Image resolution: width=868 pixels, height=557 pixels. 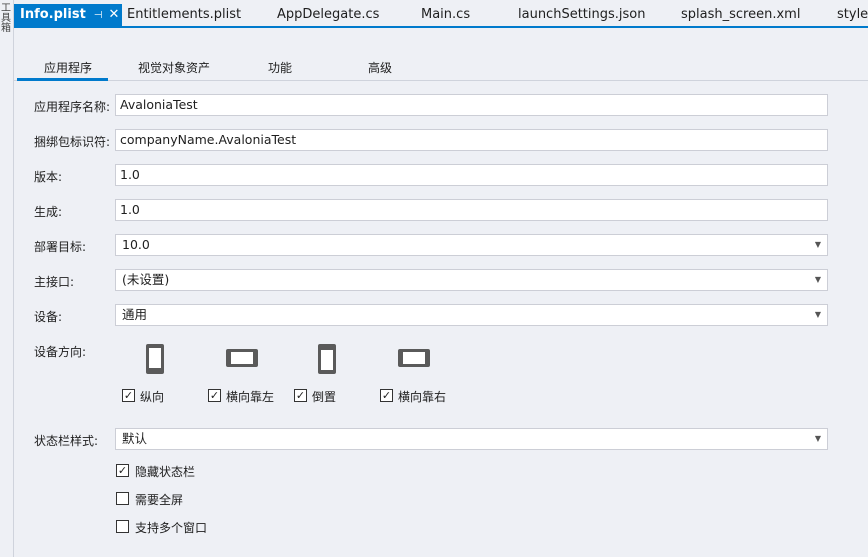 I want to click on main-interface-label: 主接口:, so click(x=54, y=282).